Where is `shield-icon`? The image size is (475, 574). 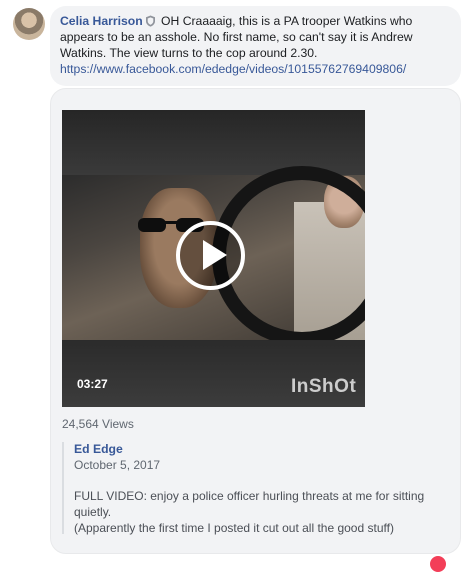
shield-icon is located at coordinates (150, 21).